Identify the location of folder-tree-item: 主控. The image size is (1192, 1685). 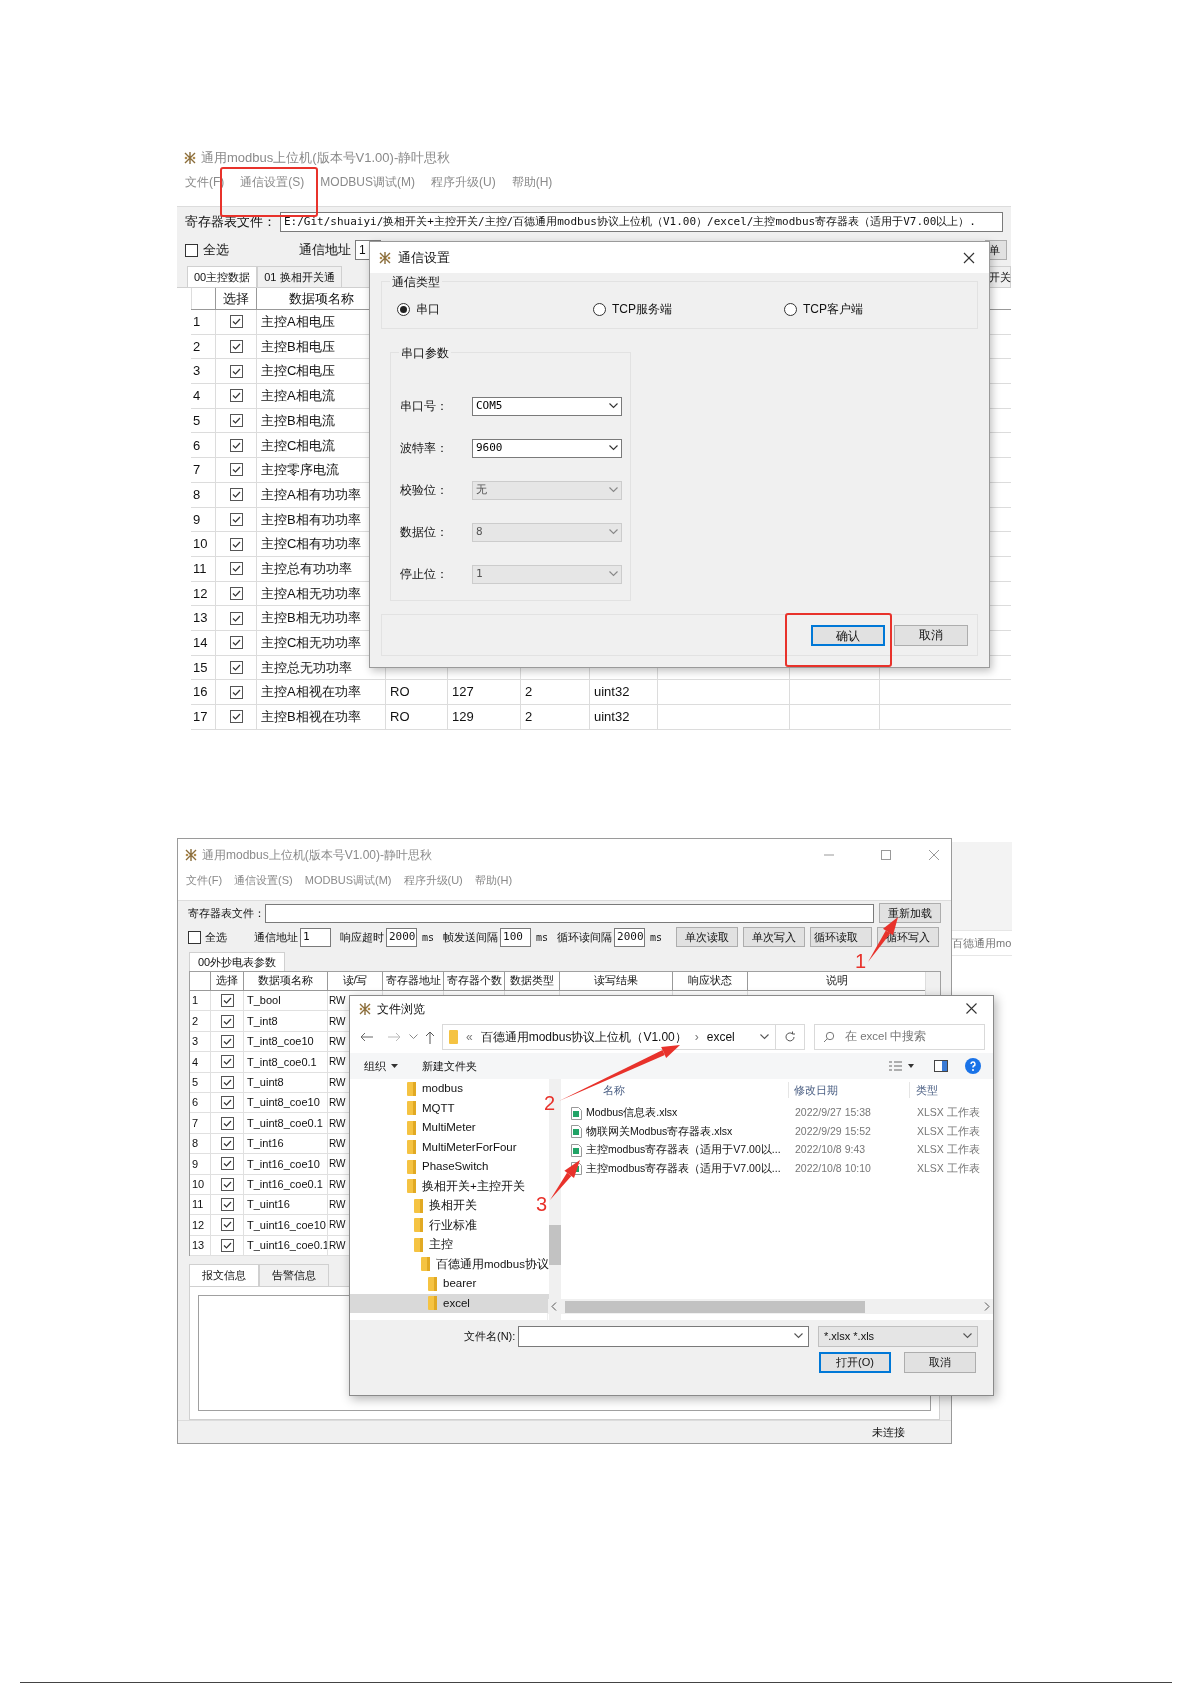
(449, 1245).